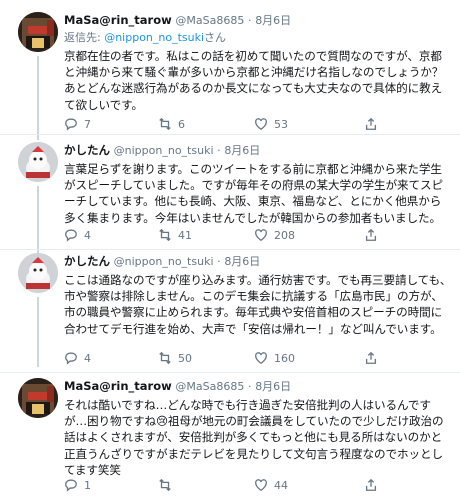 The image size is (460, 499). What do you see at coordinates (84, 37) in the screenshot?
I see `reply-prefix: 返信先:` at bounding box center [84, 37].